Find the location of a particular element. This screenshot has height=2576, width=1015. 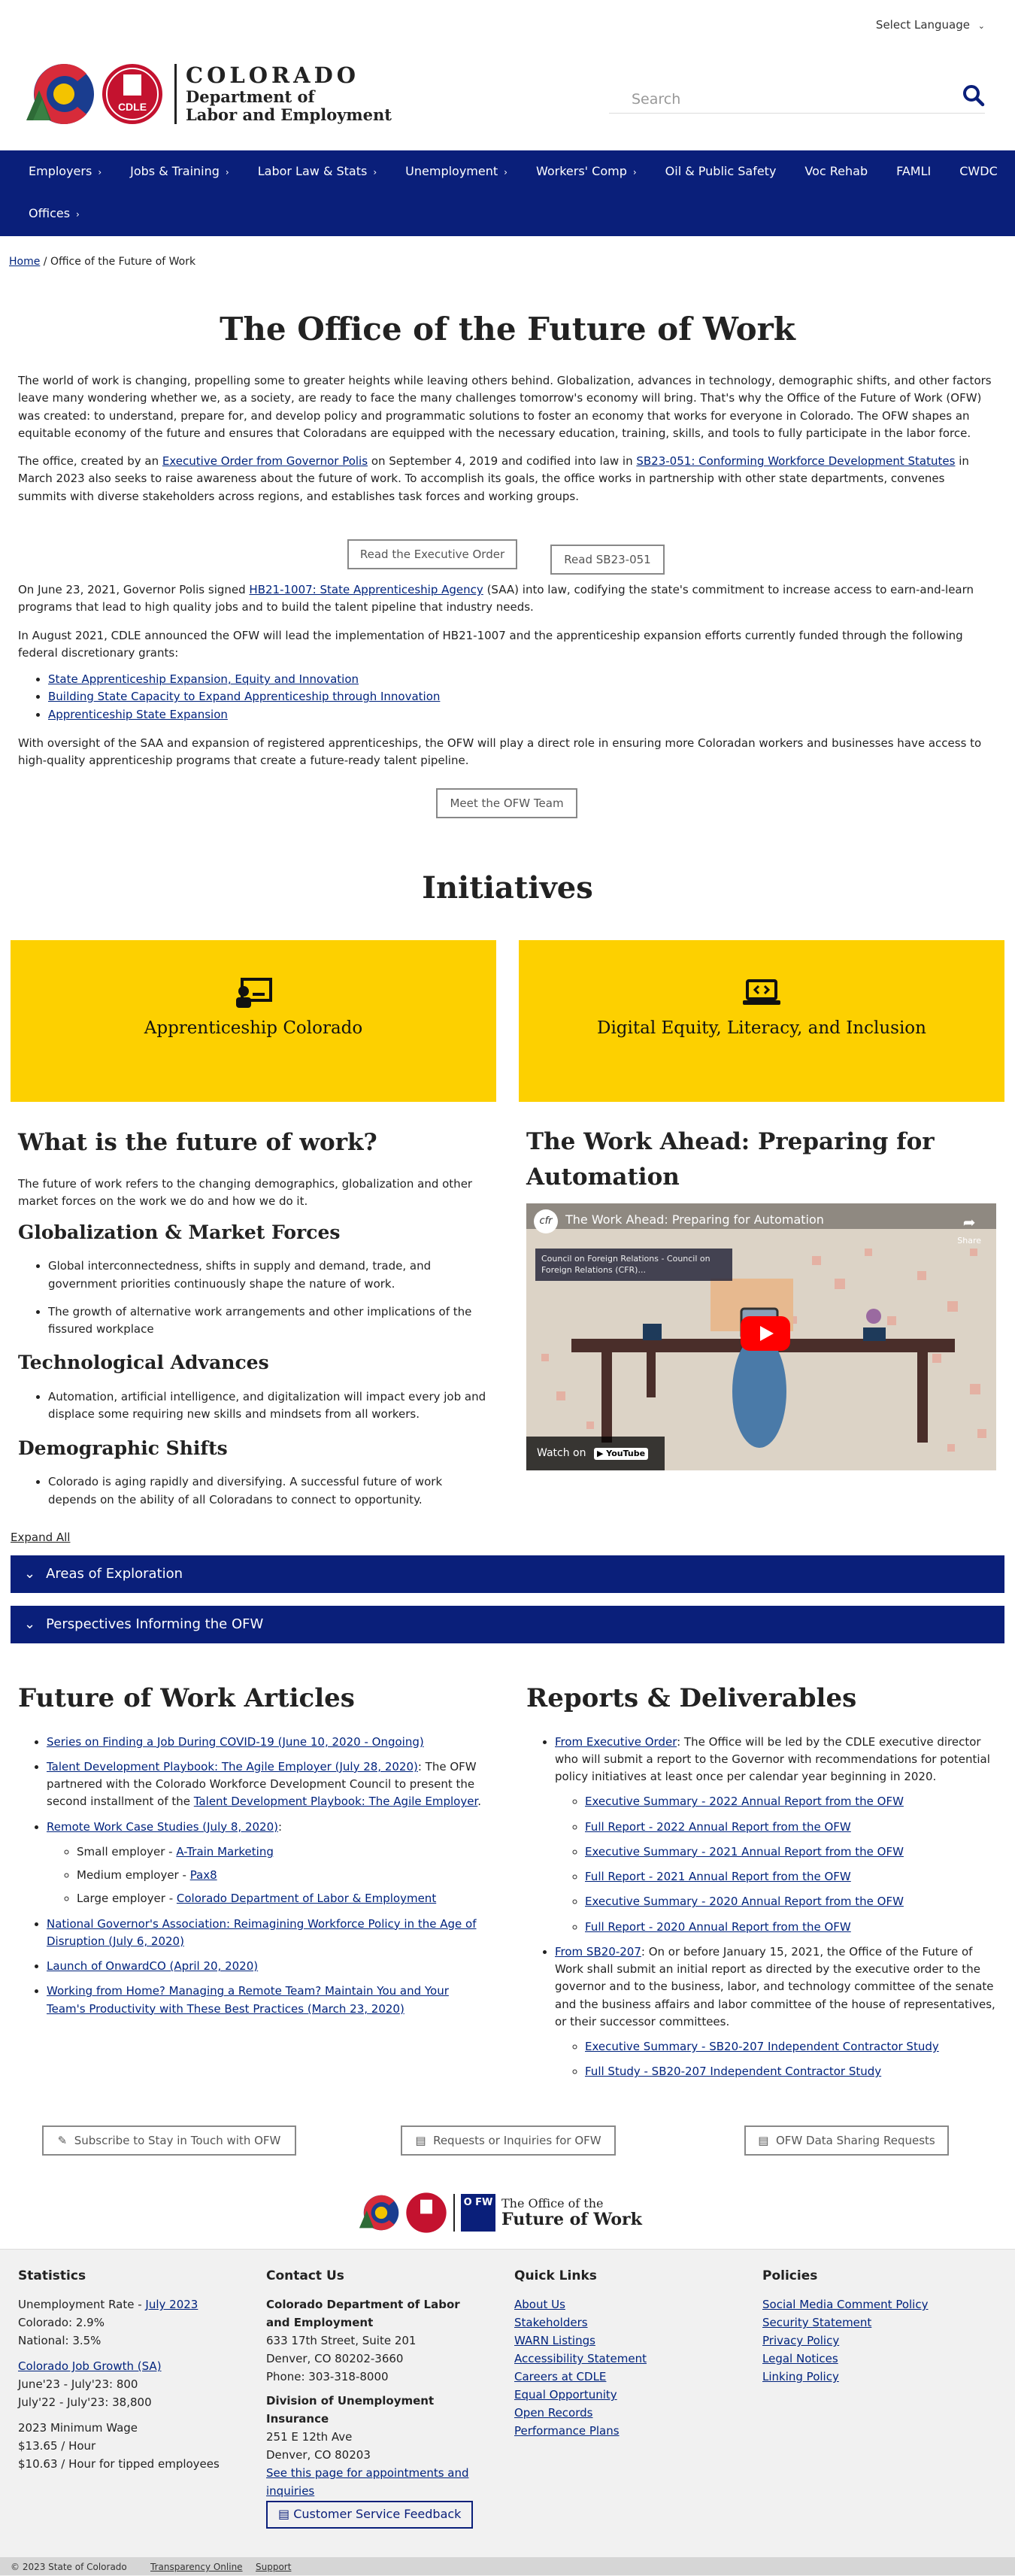

accordion-perspectives: ⌄ Perspectives Informing the OFW is located at coordinates (507, 1624).